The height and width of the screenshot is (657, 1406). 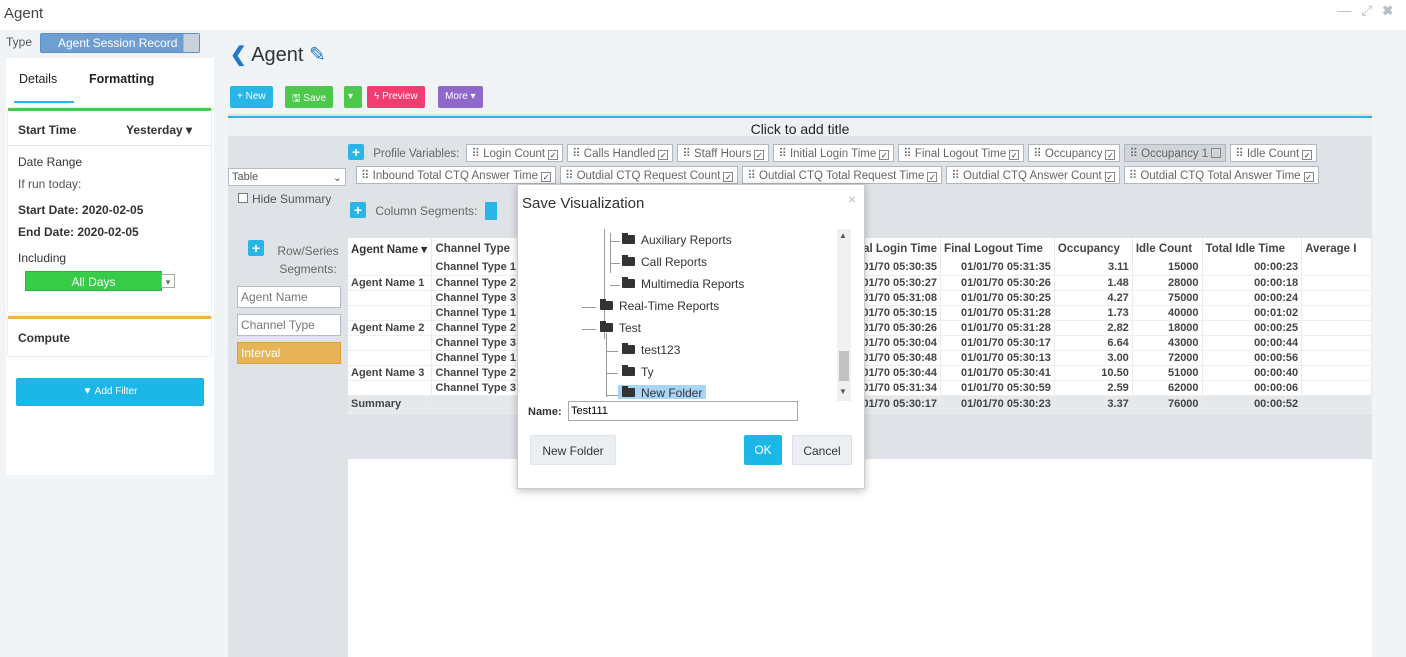 I want to click on profile-variable-chip: ⠿ Outdial CTQ Total Request Time ✓, so click(x=842, y=175).